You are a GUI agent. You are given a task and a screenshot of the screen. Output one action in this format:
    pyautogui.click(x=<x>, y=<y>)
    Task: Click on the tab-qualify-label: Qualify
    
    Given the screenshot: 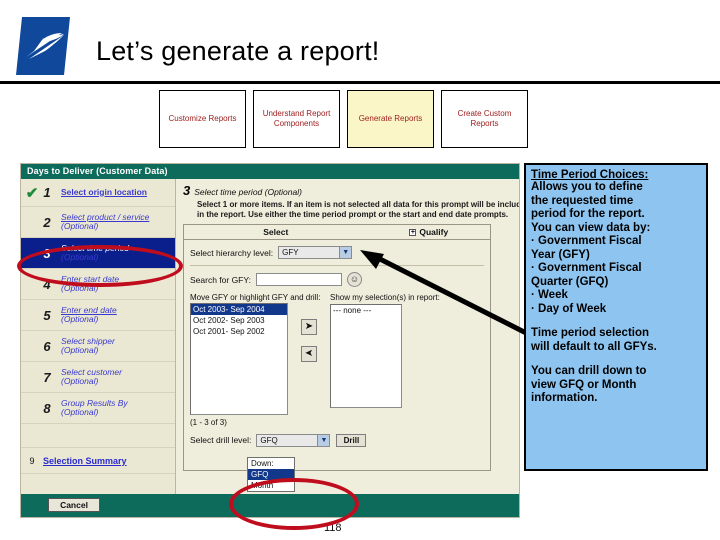 What is the action you would take?
    pyautogui.click(x=434, y=232)
    